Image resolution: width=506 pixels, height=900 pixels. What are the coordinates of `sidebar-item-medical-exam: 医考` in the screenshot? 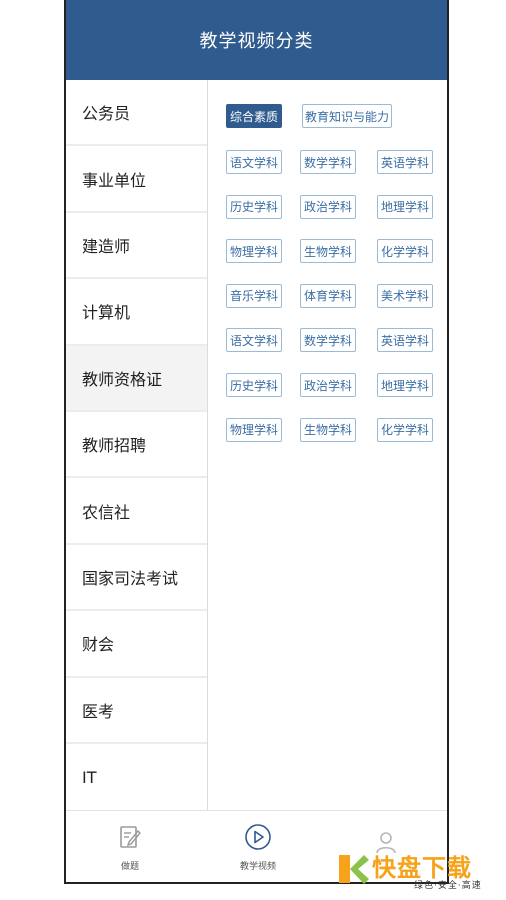 It's located at (136, 711).